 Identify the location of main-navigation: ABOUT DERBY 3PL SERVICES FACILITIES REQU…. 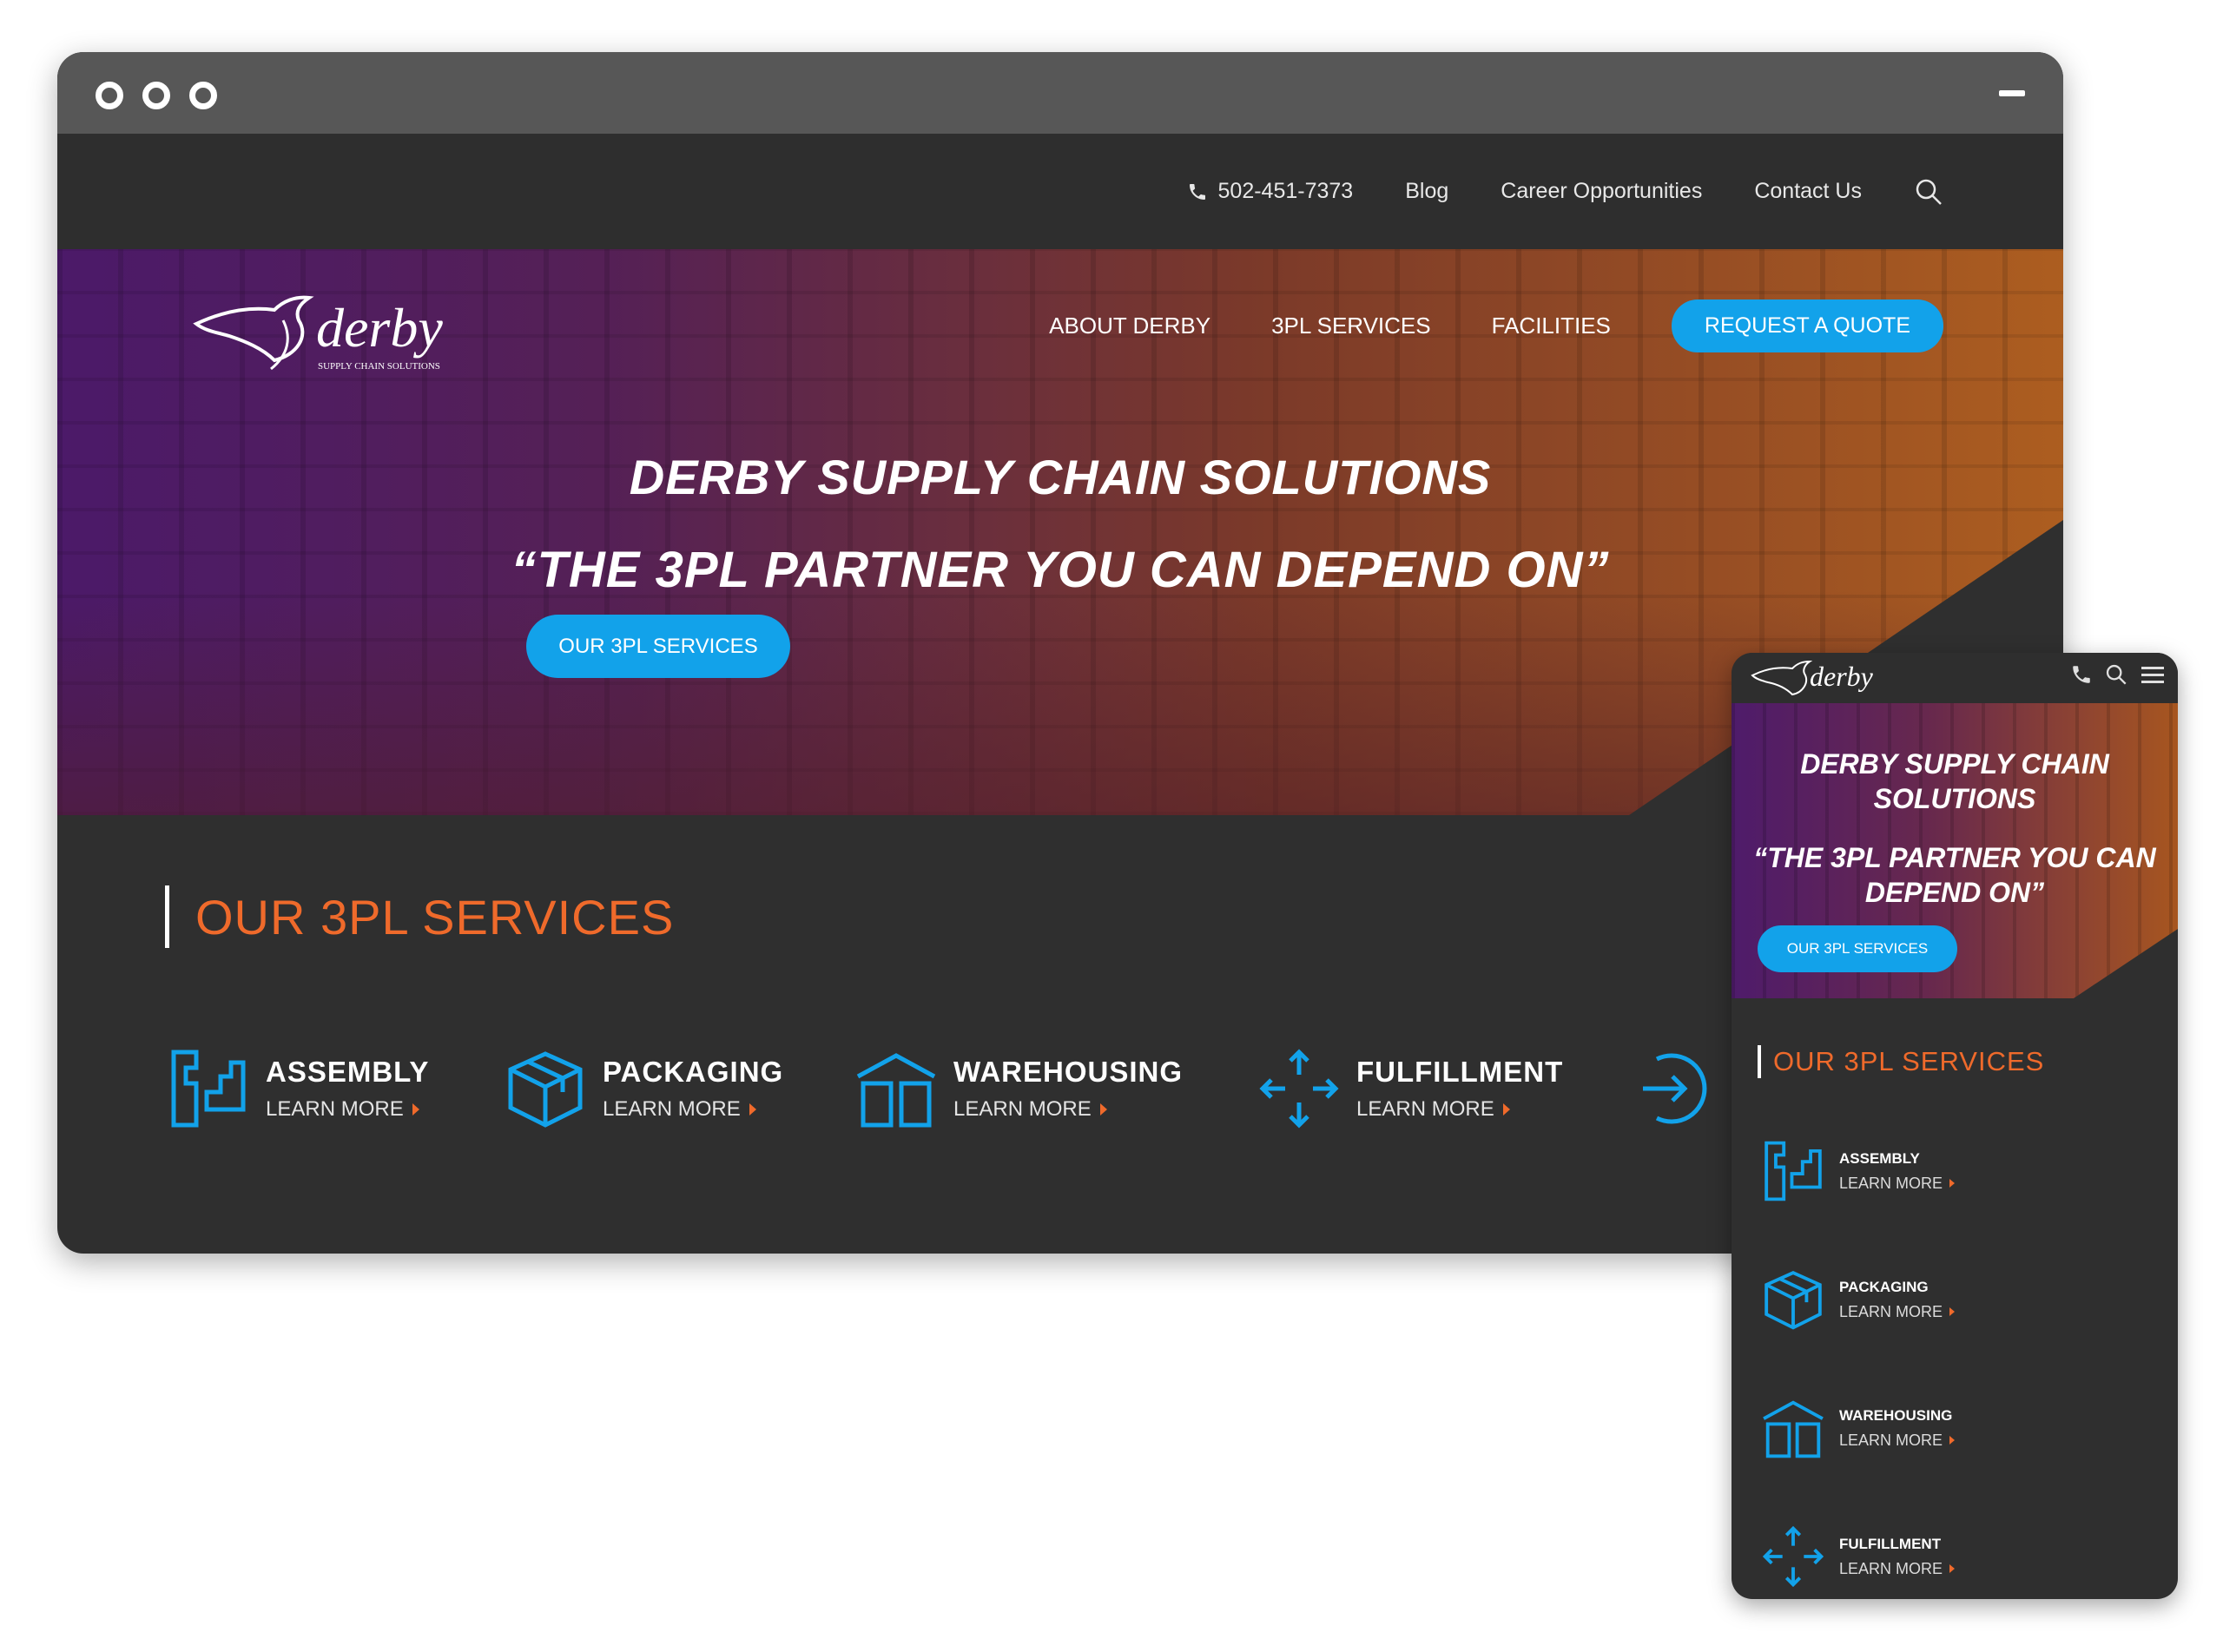
(1496, 325).